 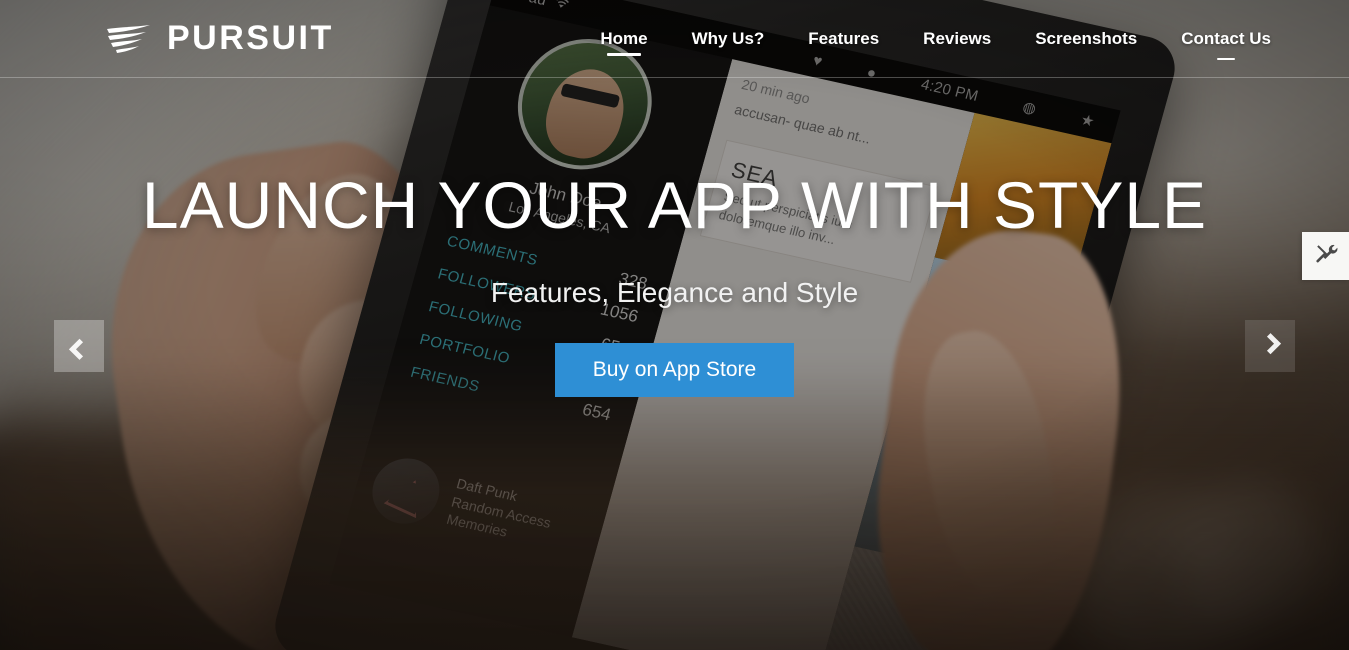 I want to click on nav-label: Features, so click(x=844, y=38).